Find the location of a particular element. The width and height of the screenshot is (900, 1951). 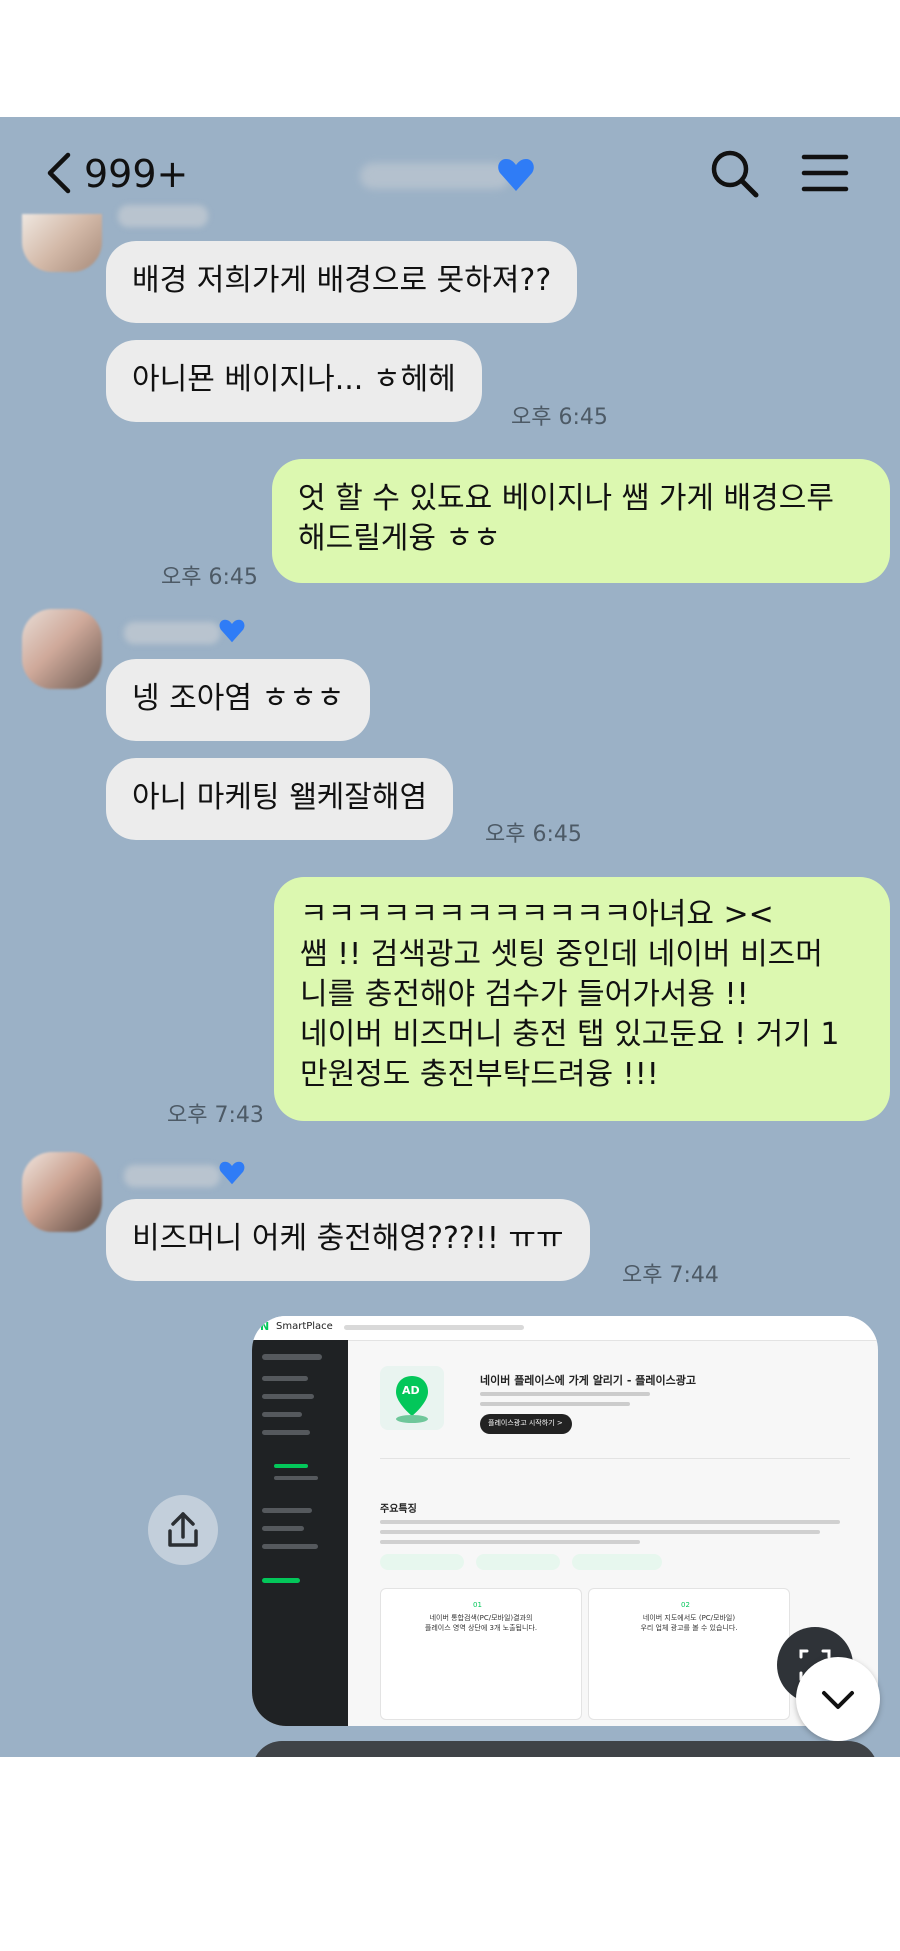

message-outgoing: 엇 할 수 있됴요 베이지나 쌤 가게 배경으루 해드릴게융 ㅎㅎ is located at coordinates (581, 521).